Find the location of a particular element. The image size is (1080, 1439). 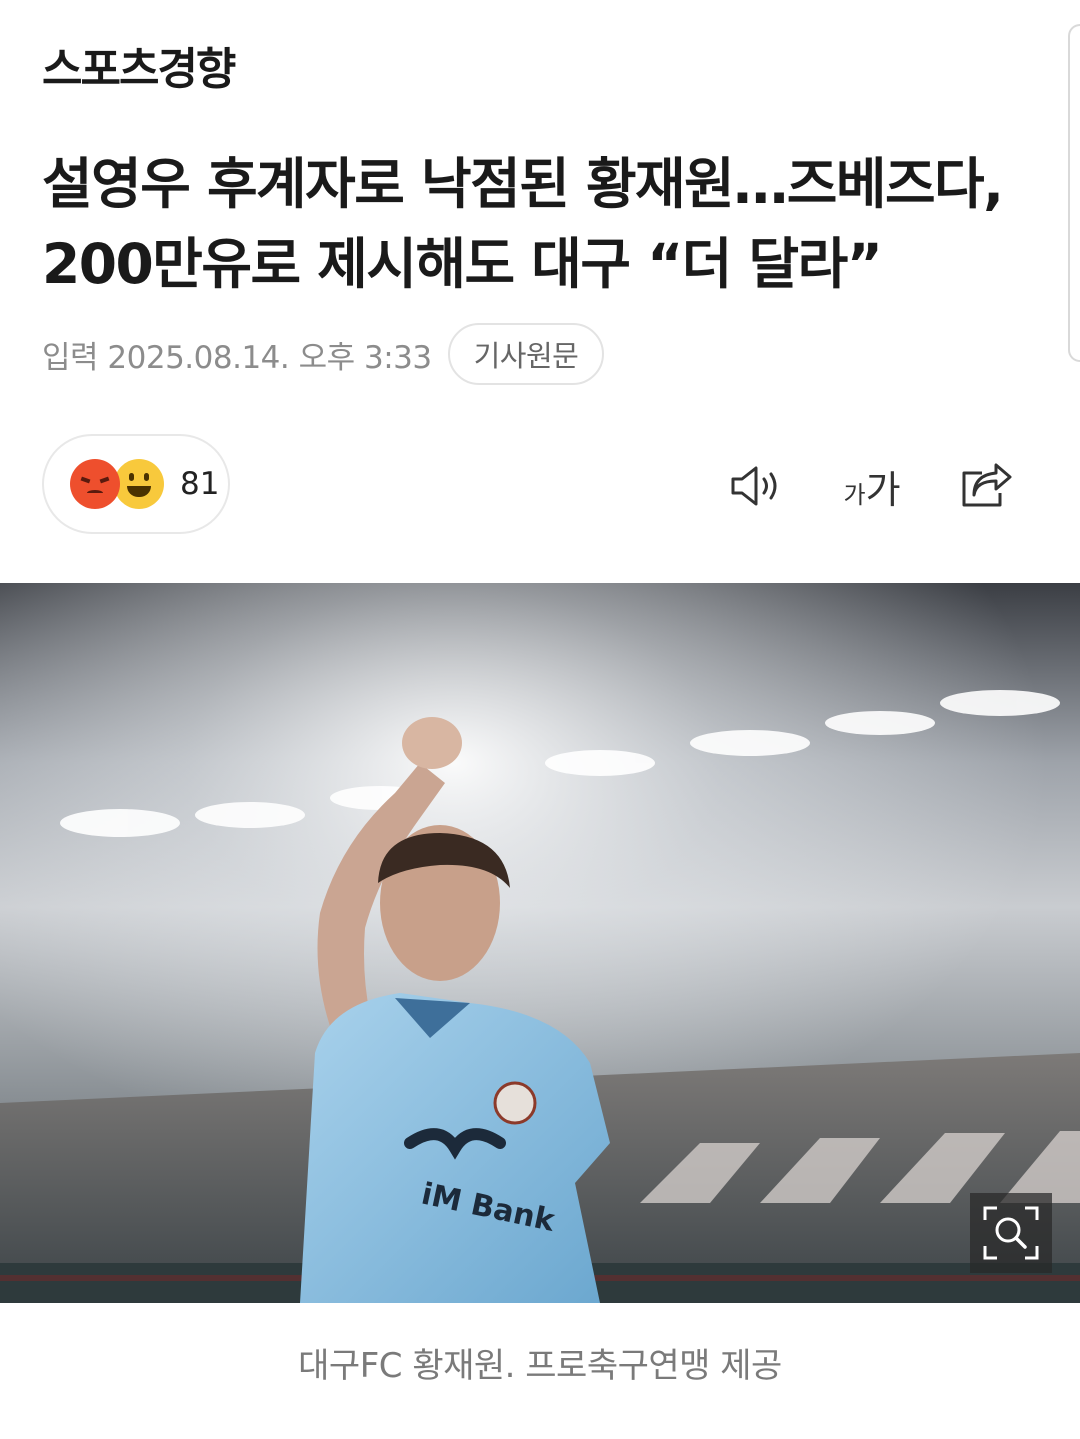

angry-emoji-icon is located at coordinates (95, 484).